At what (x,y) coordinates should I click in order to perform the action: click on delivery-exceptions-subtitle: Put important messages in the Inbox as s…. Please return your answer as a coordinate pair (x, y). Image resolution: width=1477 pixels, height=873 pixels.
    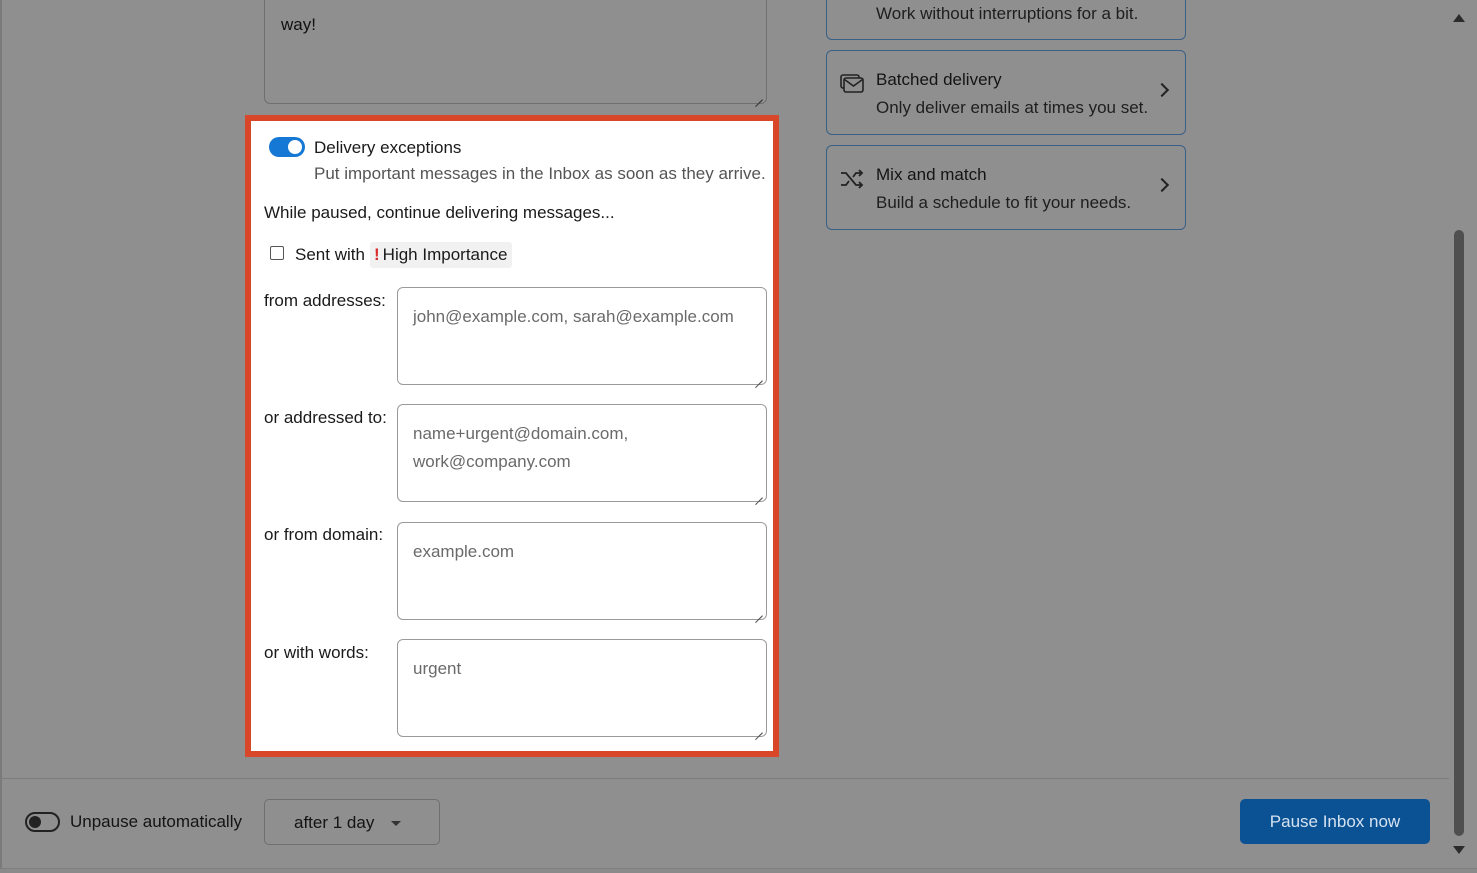
    Looking at the image, I should click on (540, 173).